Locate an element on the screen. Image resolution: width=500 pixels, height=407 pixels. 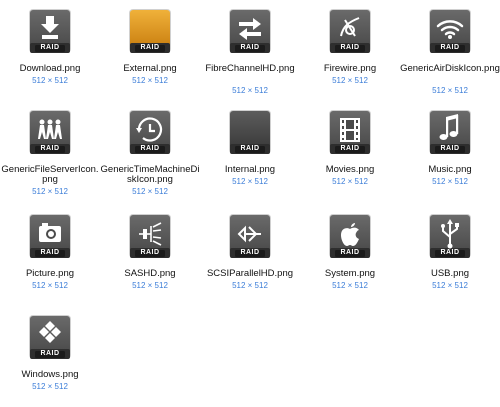
file-item: RAID USB.png 512 × 512 is located at coordinates (450, 257).